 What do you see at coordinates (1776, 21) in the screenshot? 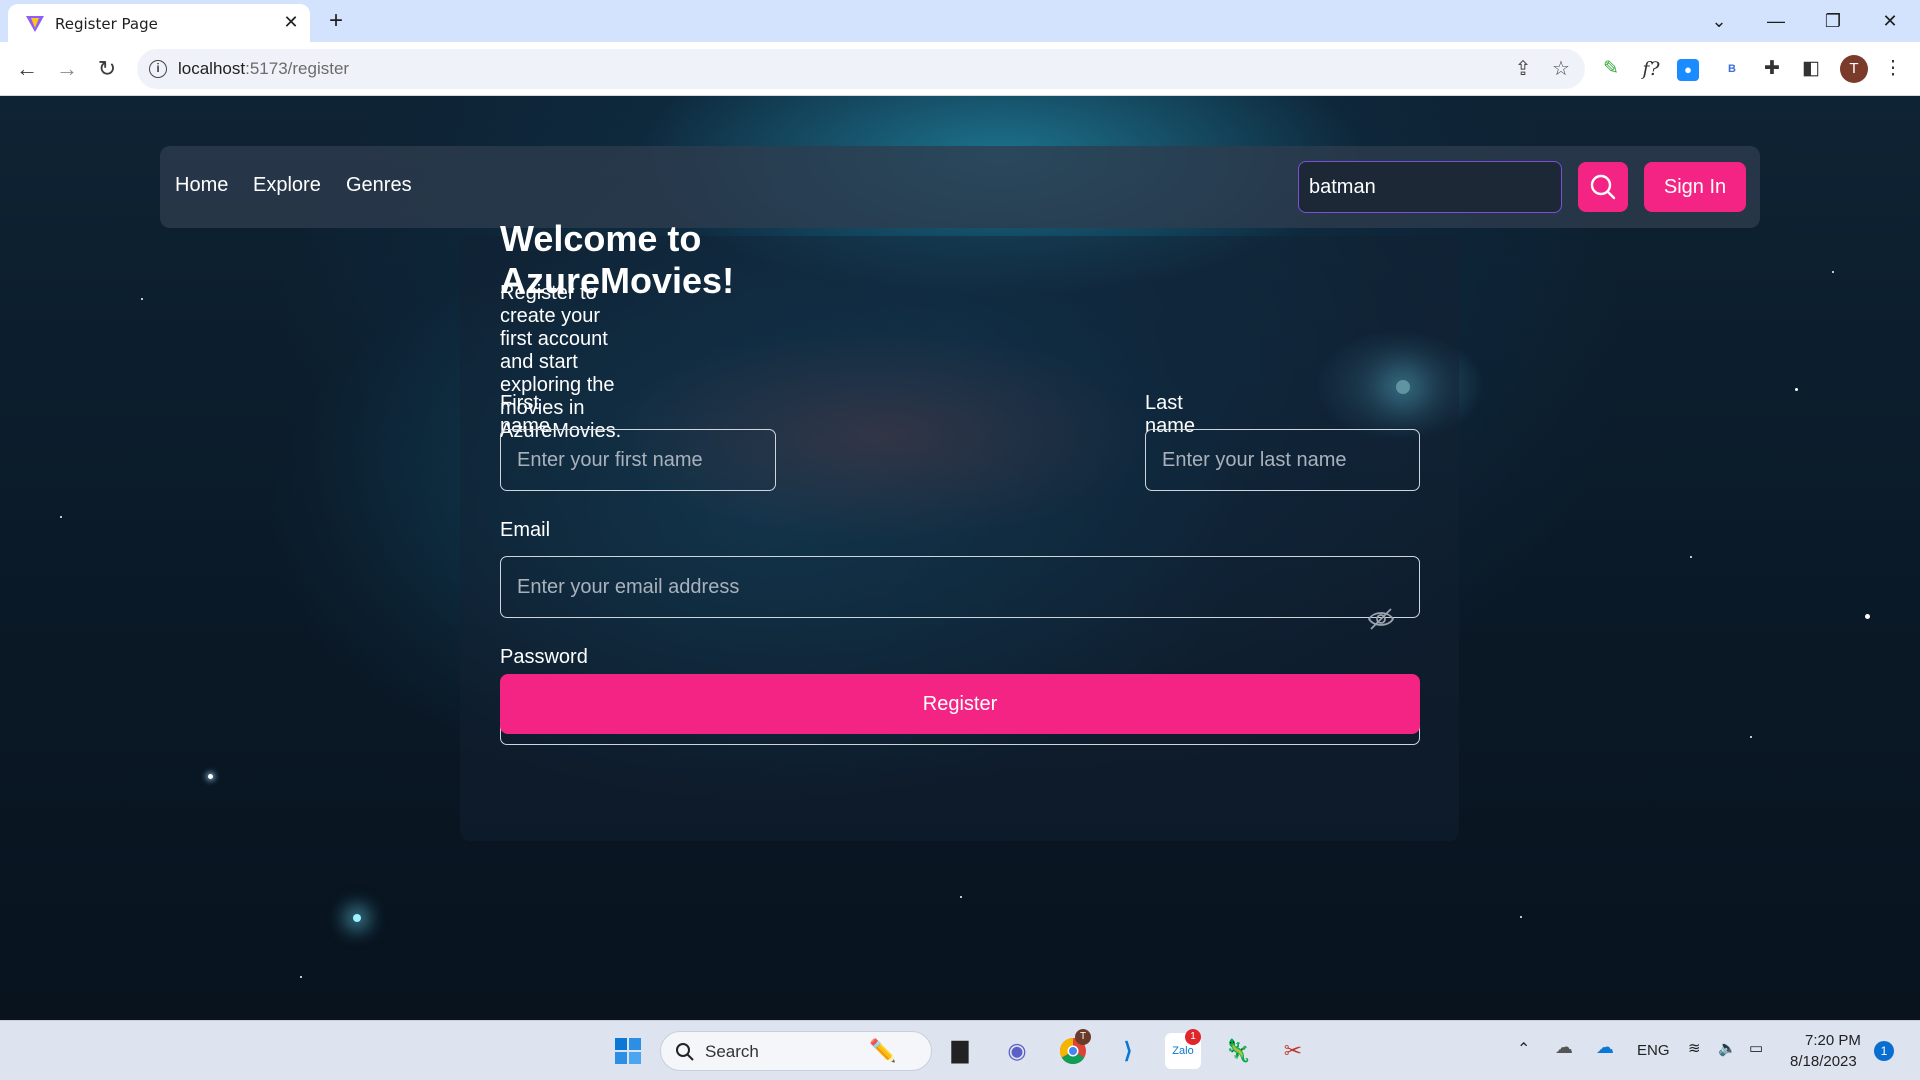
I see `minimize-icon: —` at bounding box center [1776, 21].